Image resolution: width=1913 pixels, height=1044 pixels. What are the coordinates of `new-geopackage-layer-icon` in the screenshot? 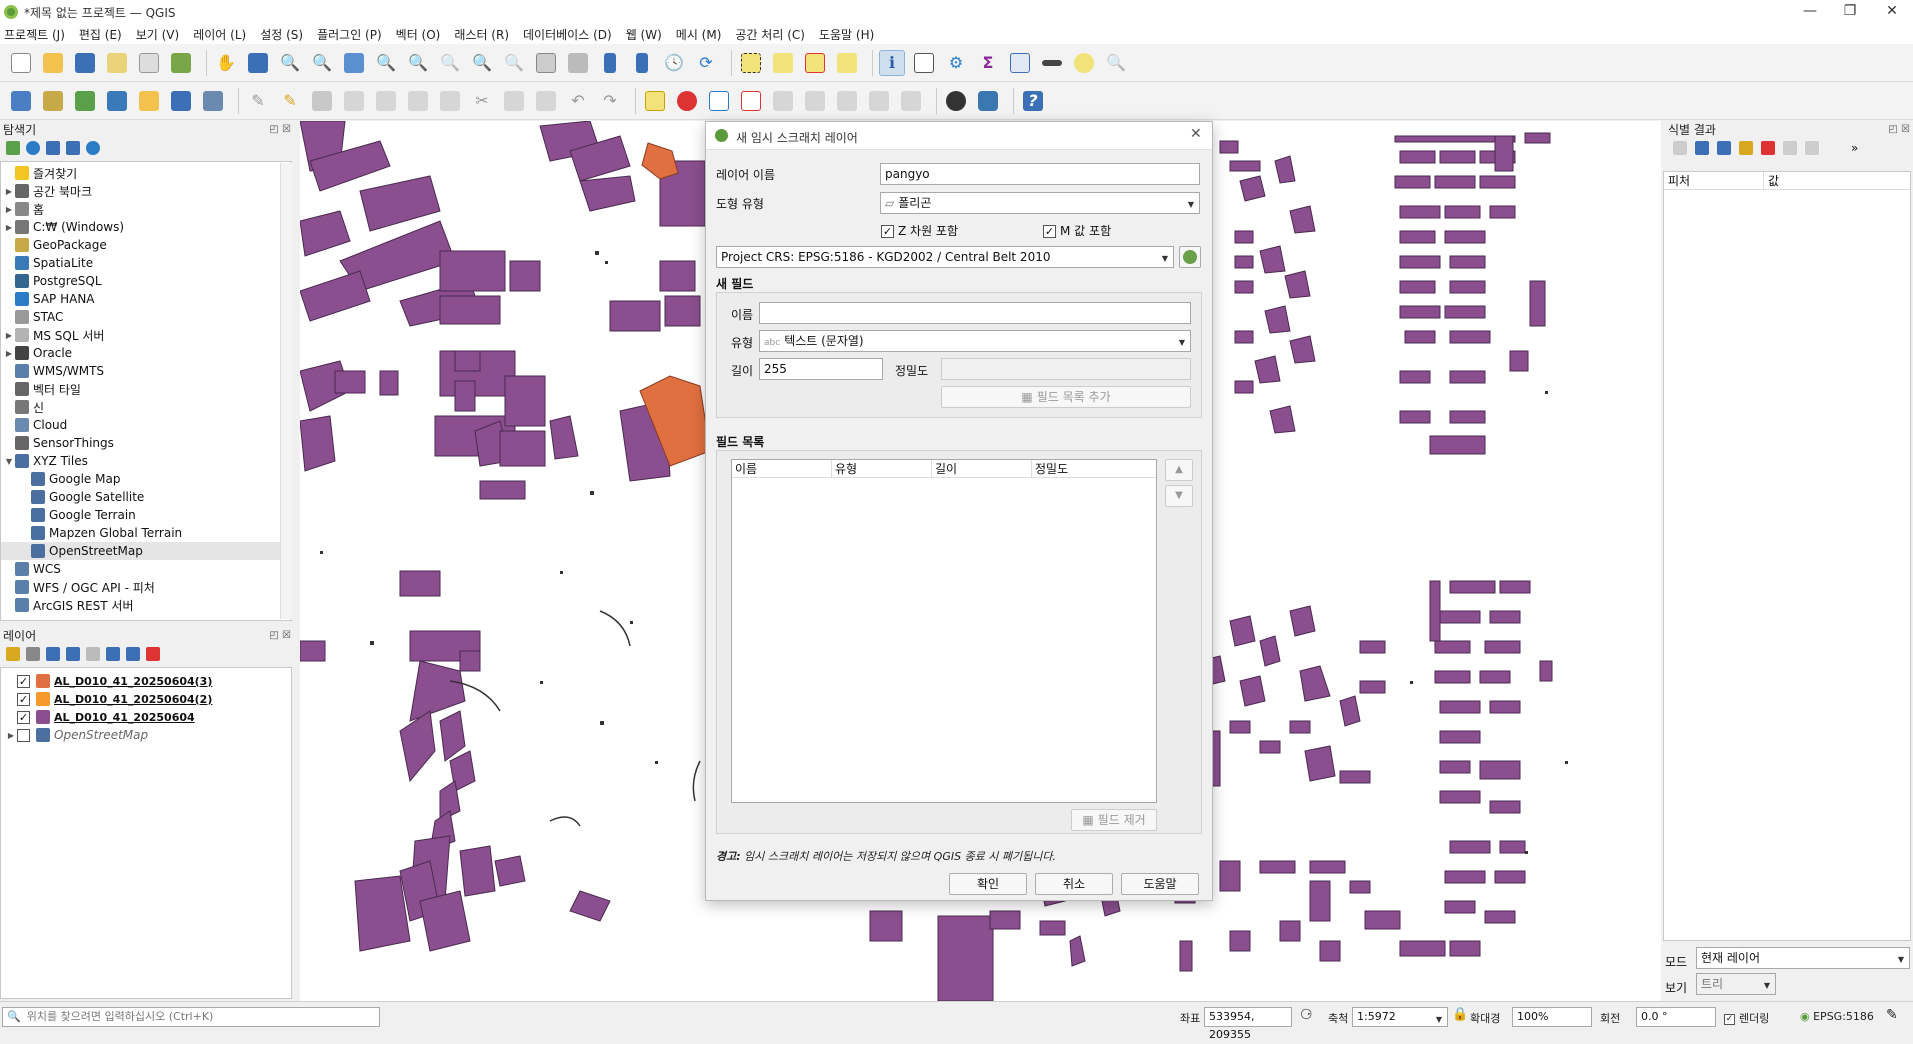 It's located at (53, 101).